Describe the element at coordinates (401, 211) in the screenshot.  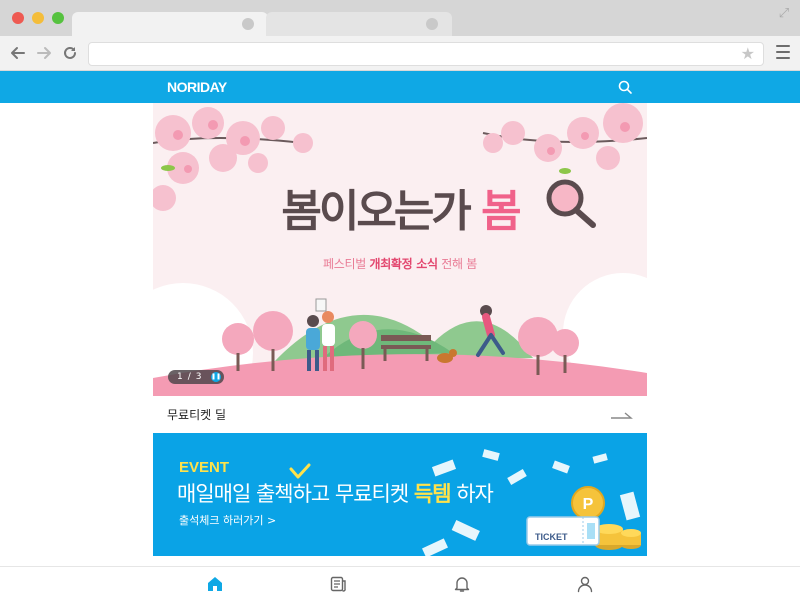
I see `hero-title: 봄이오는가 봄` at that location.